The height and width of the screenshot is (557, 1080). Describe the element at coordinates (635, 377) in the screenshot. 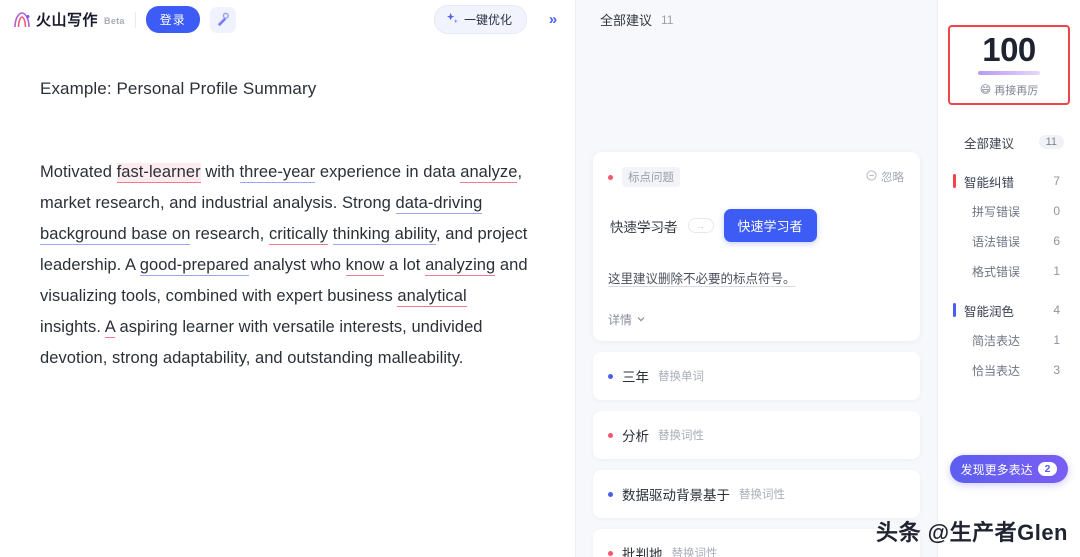

I see `suggestion-item-word: 三年` at that location.